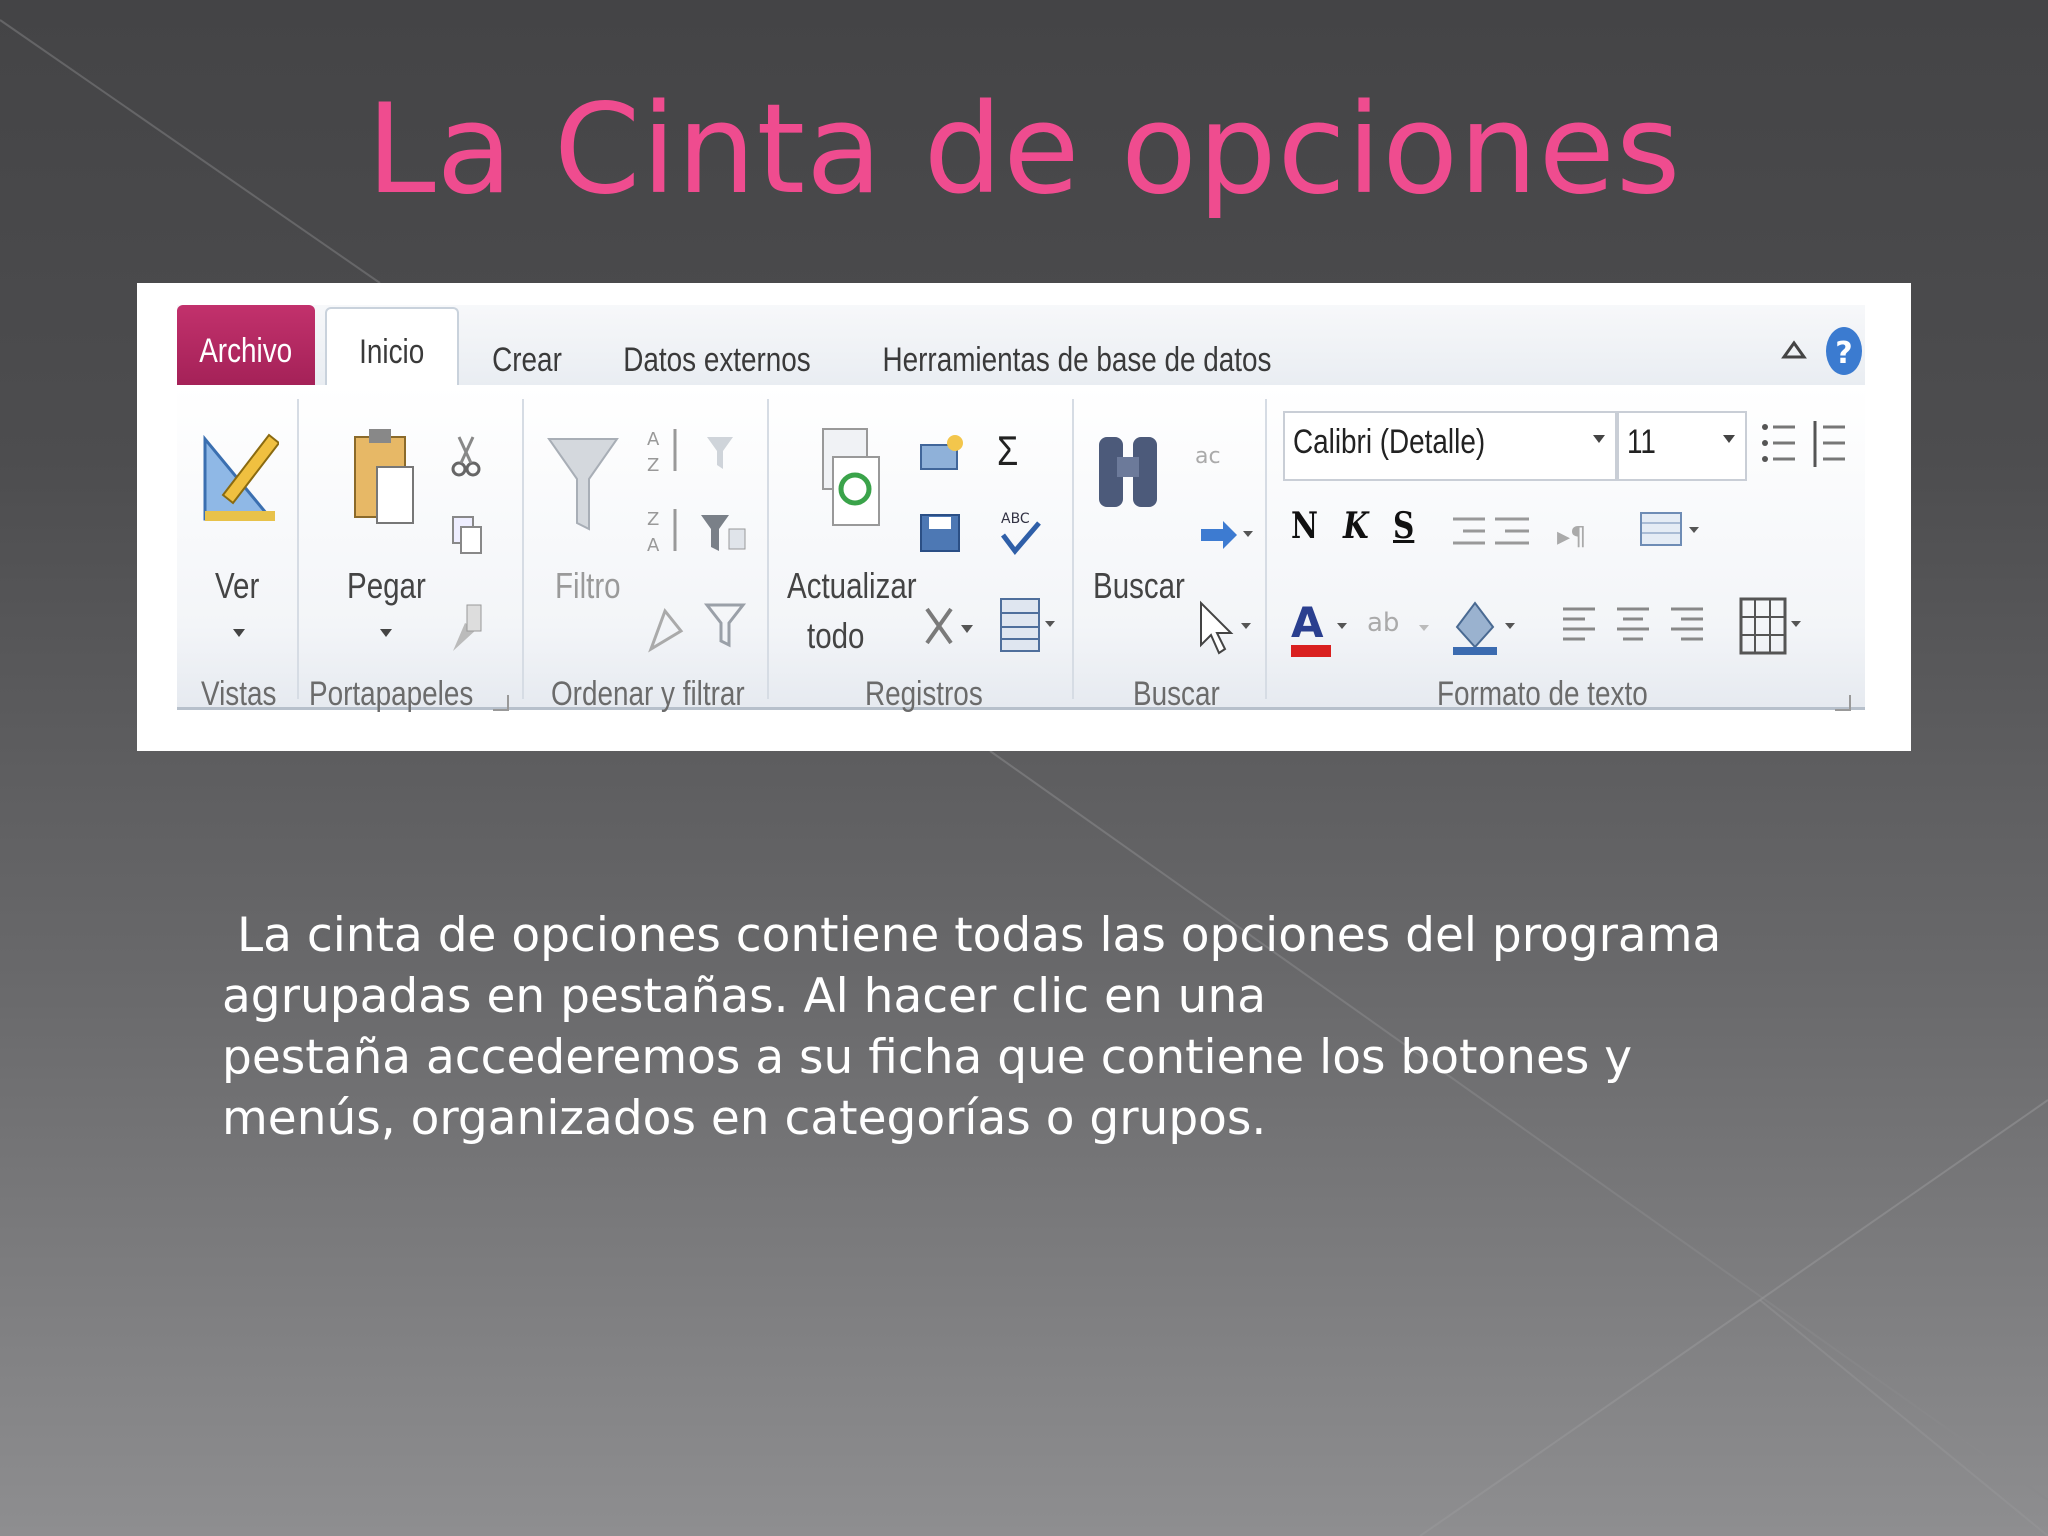 This screenshot has width=2048, height=1536. I want to click on new-record-icon, so click(941, 453).